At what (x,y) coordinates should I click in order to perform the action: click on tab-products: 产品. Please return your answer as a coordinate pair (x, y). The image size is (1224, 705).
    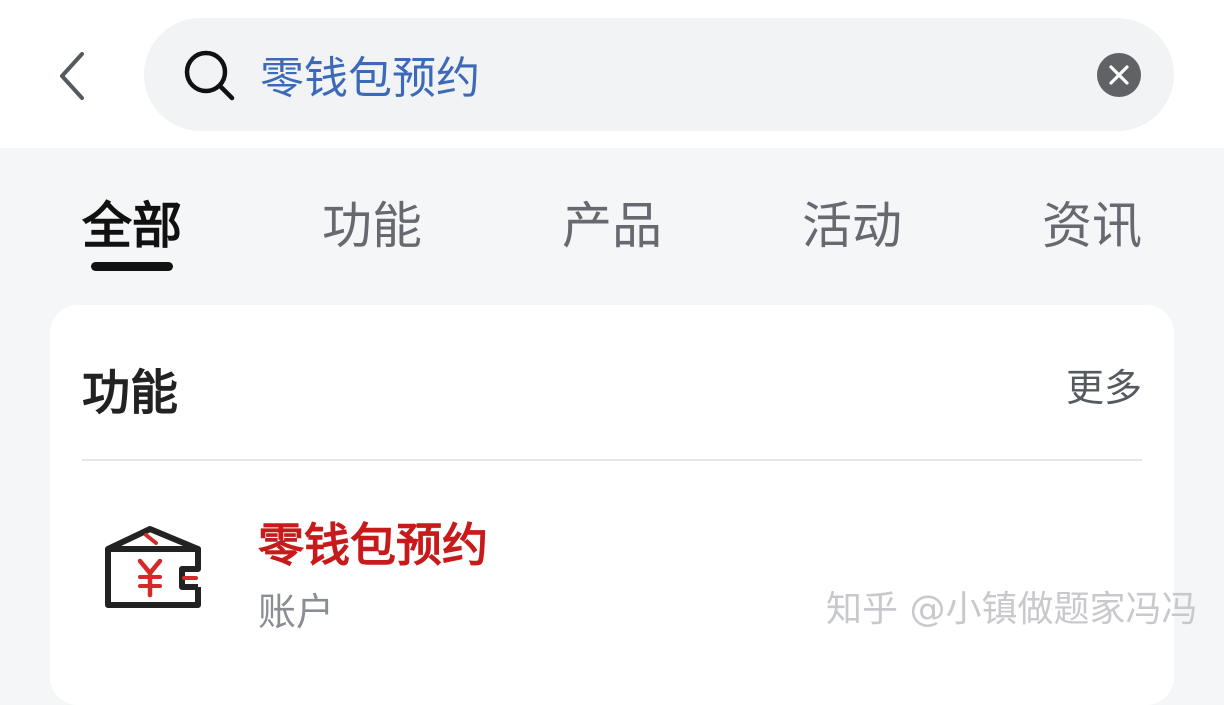
    Looking at the image, I should click on (612, 222).